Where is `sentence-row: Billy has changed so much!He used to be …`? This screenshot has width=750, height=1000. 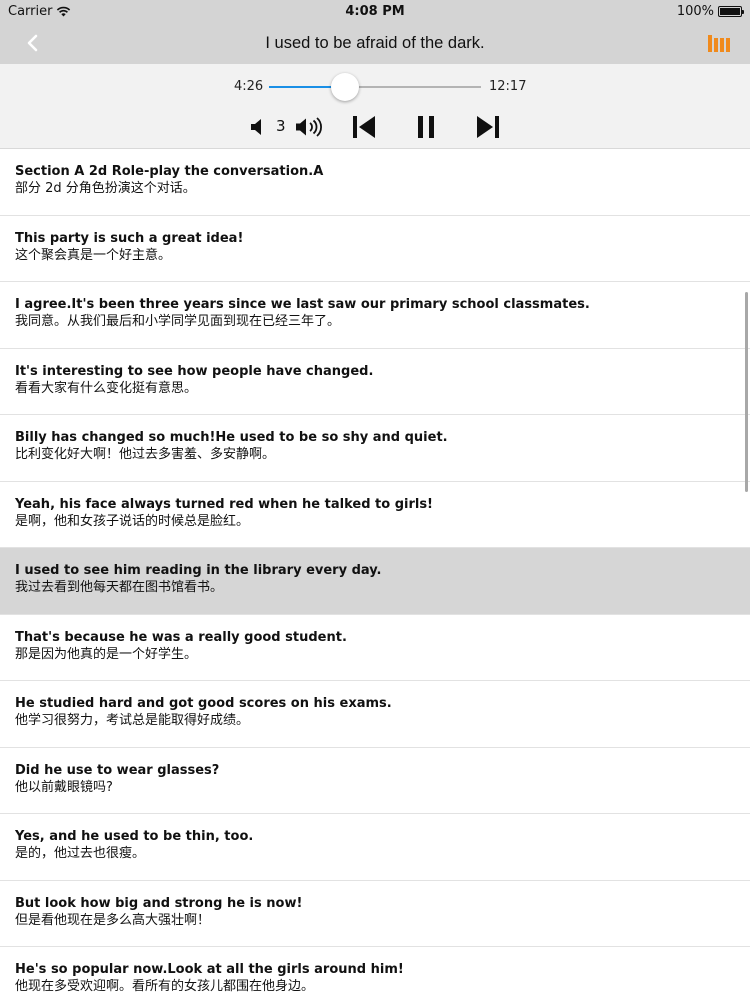 sentence-row: Billy has changed so much!He used to be … is located at coordinates (375, 448).